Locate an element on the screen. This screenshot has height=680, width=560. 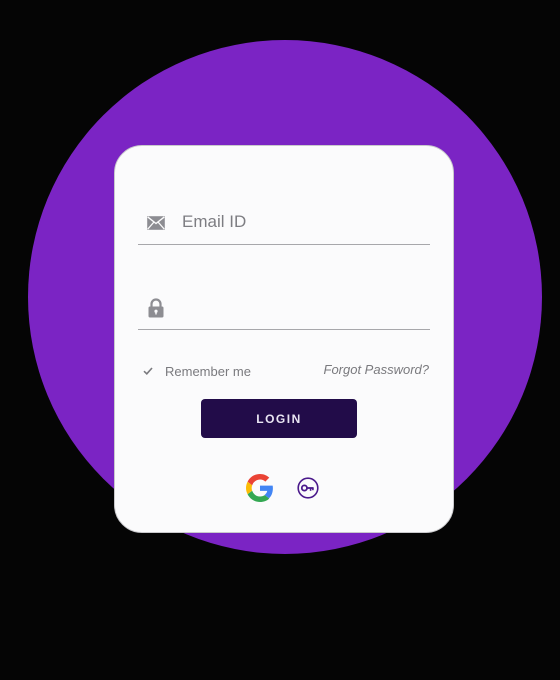
remember-me-checkbox: Remember me is located at coordinates (196, 371).